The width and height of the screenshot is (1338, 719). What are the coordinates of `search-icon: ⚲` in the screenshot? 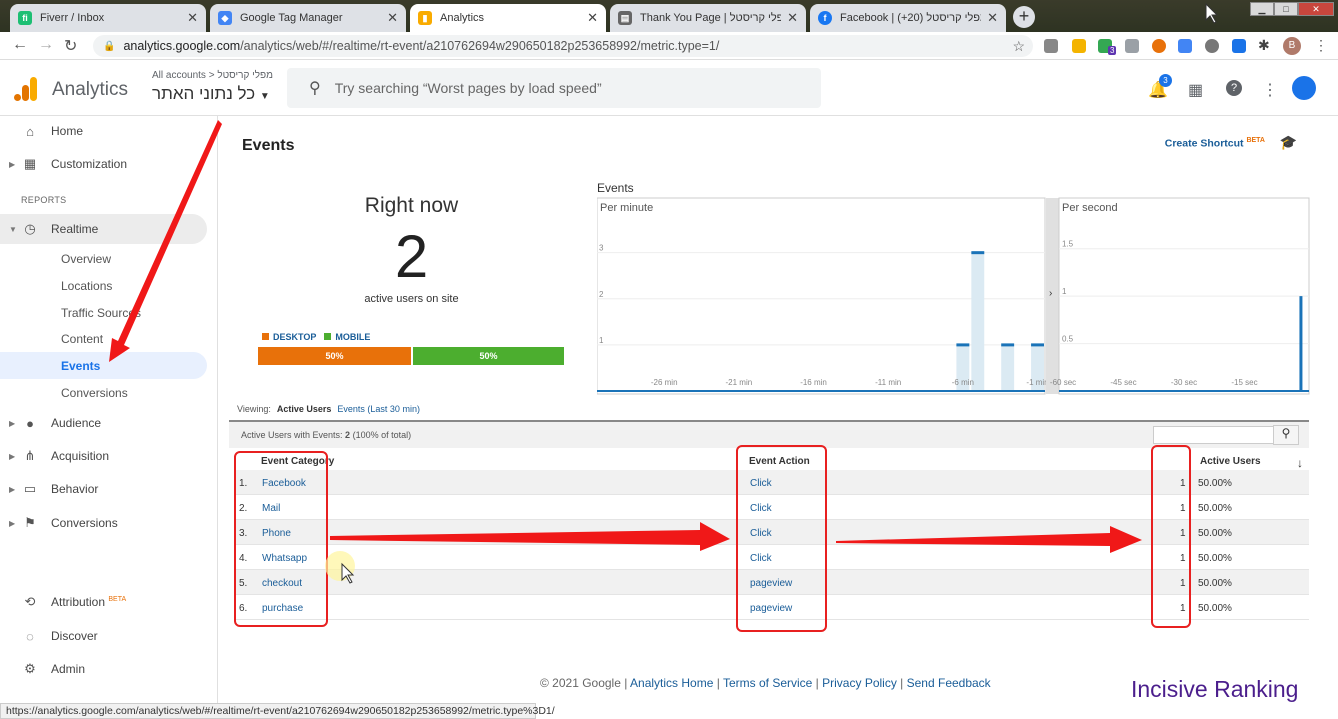 It's located at (1286, 435).